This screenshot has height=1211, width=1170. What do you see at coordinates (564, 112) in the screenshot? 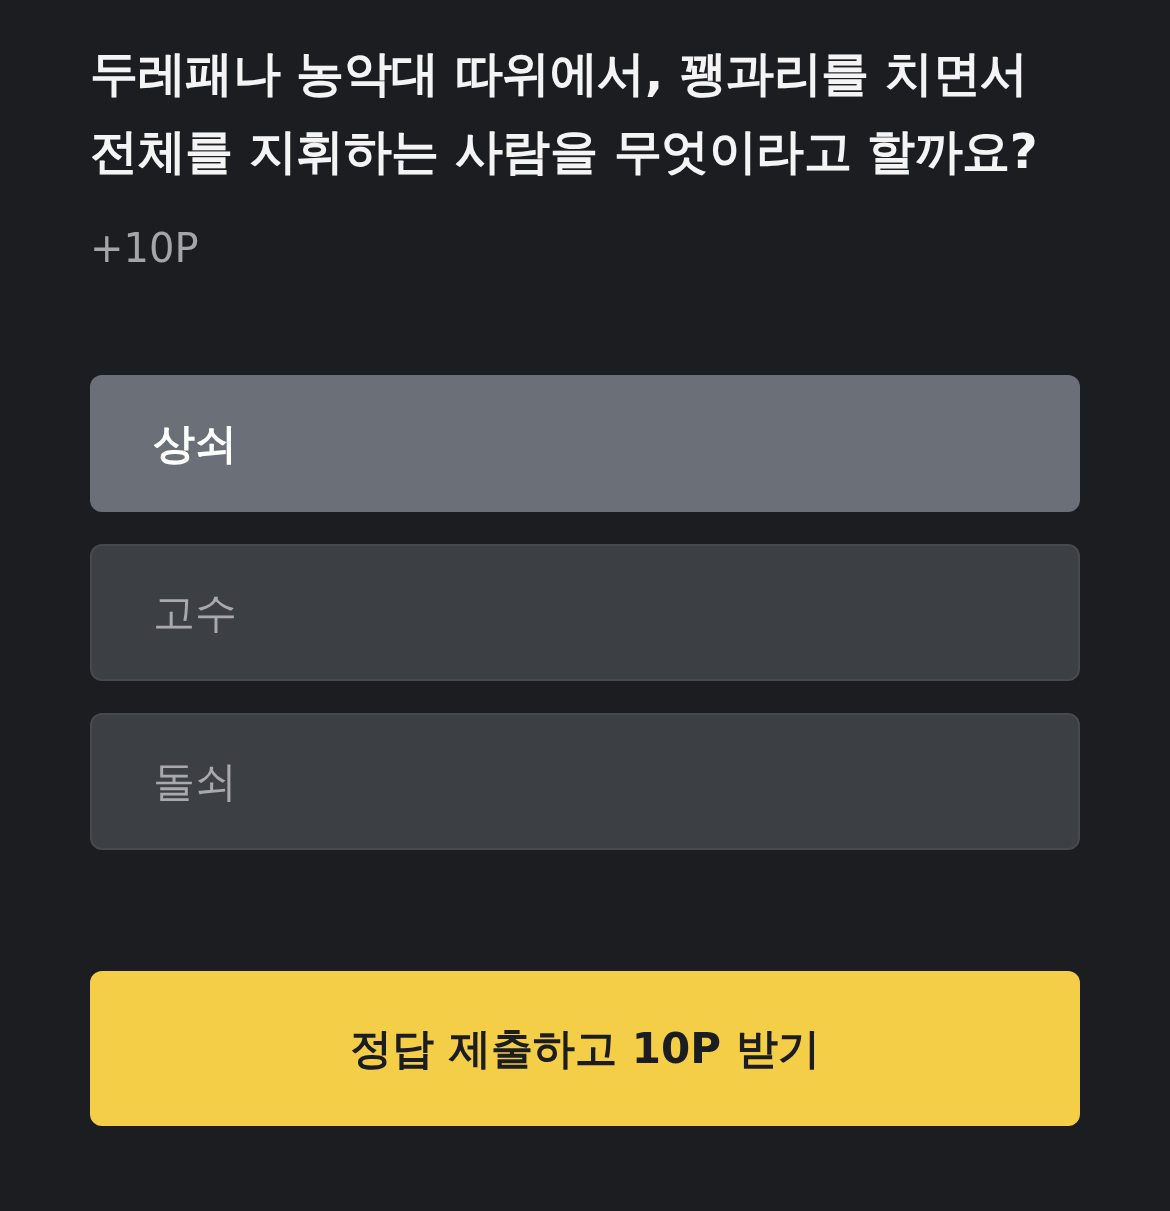
I see `question-title: 두레패나 농악대 따위에서, 꽹과리를 치면서 전체를 지휘하는 사람을 무엇이라고 할까요?` at bounding box center [564, 112].